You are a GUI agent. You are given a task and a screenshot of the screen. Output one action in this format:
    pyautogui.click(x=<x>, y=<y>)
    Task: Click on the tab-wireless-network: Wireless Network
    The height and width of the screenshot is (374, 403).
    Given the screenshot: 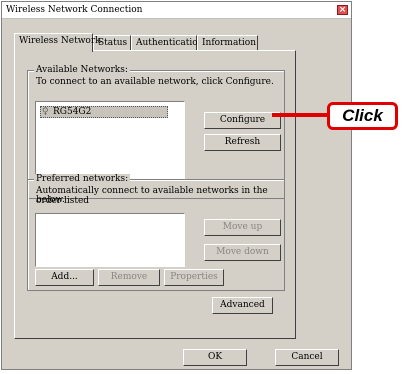 What is the action you would take?
    pyautogui.click(x=57, y=42)
    